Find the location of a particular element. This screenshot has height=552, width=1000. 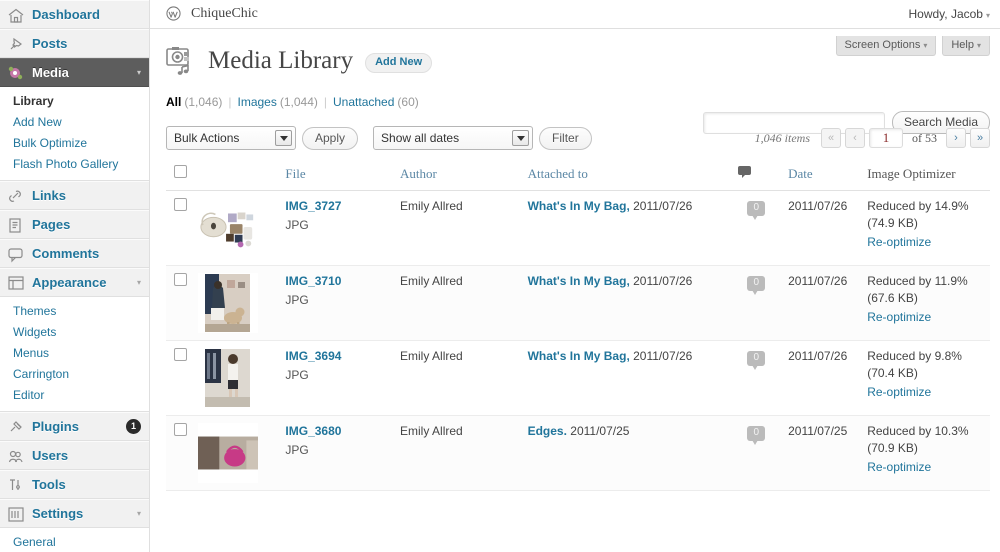

sidebar-item-appearance: Appearance ▾ is located at coordinates (74, 282).